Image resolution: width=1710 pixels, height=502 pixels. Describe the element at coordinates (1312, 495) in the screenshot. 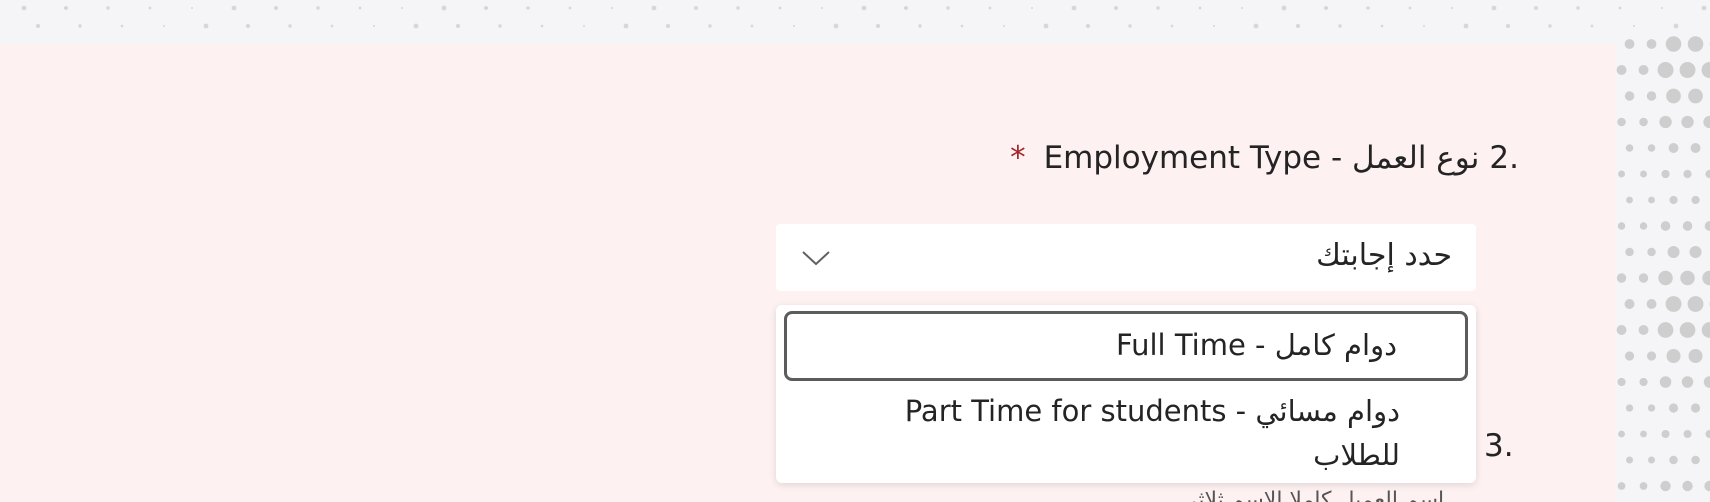

I see `next-question-subtitle: اسم العميل كاملا الاسم ثلاثي` at that location.